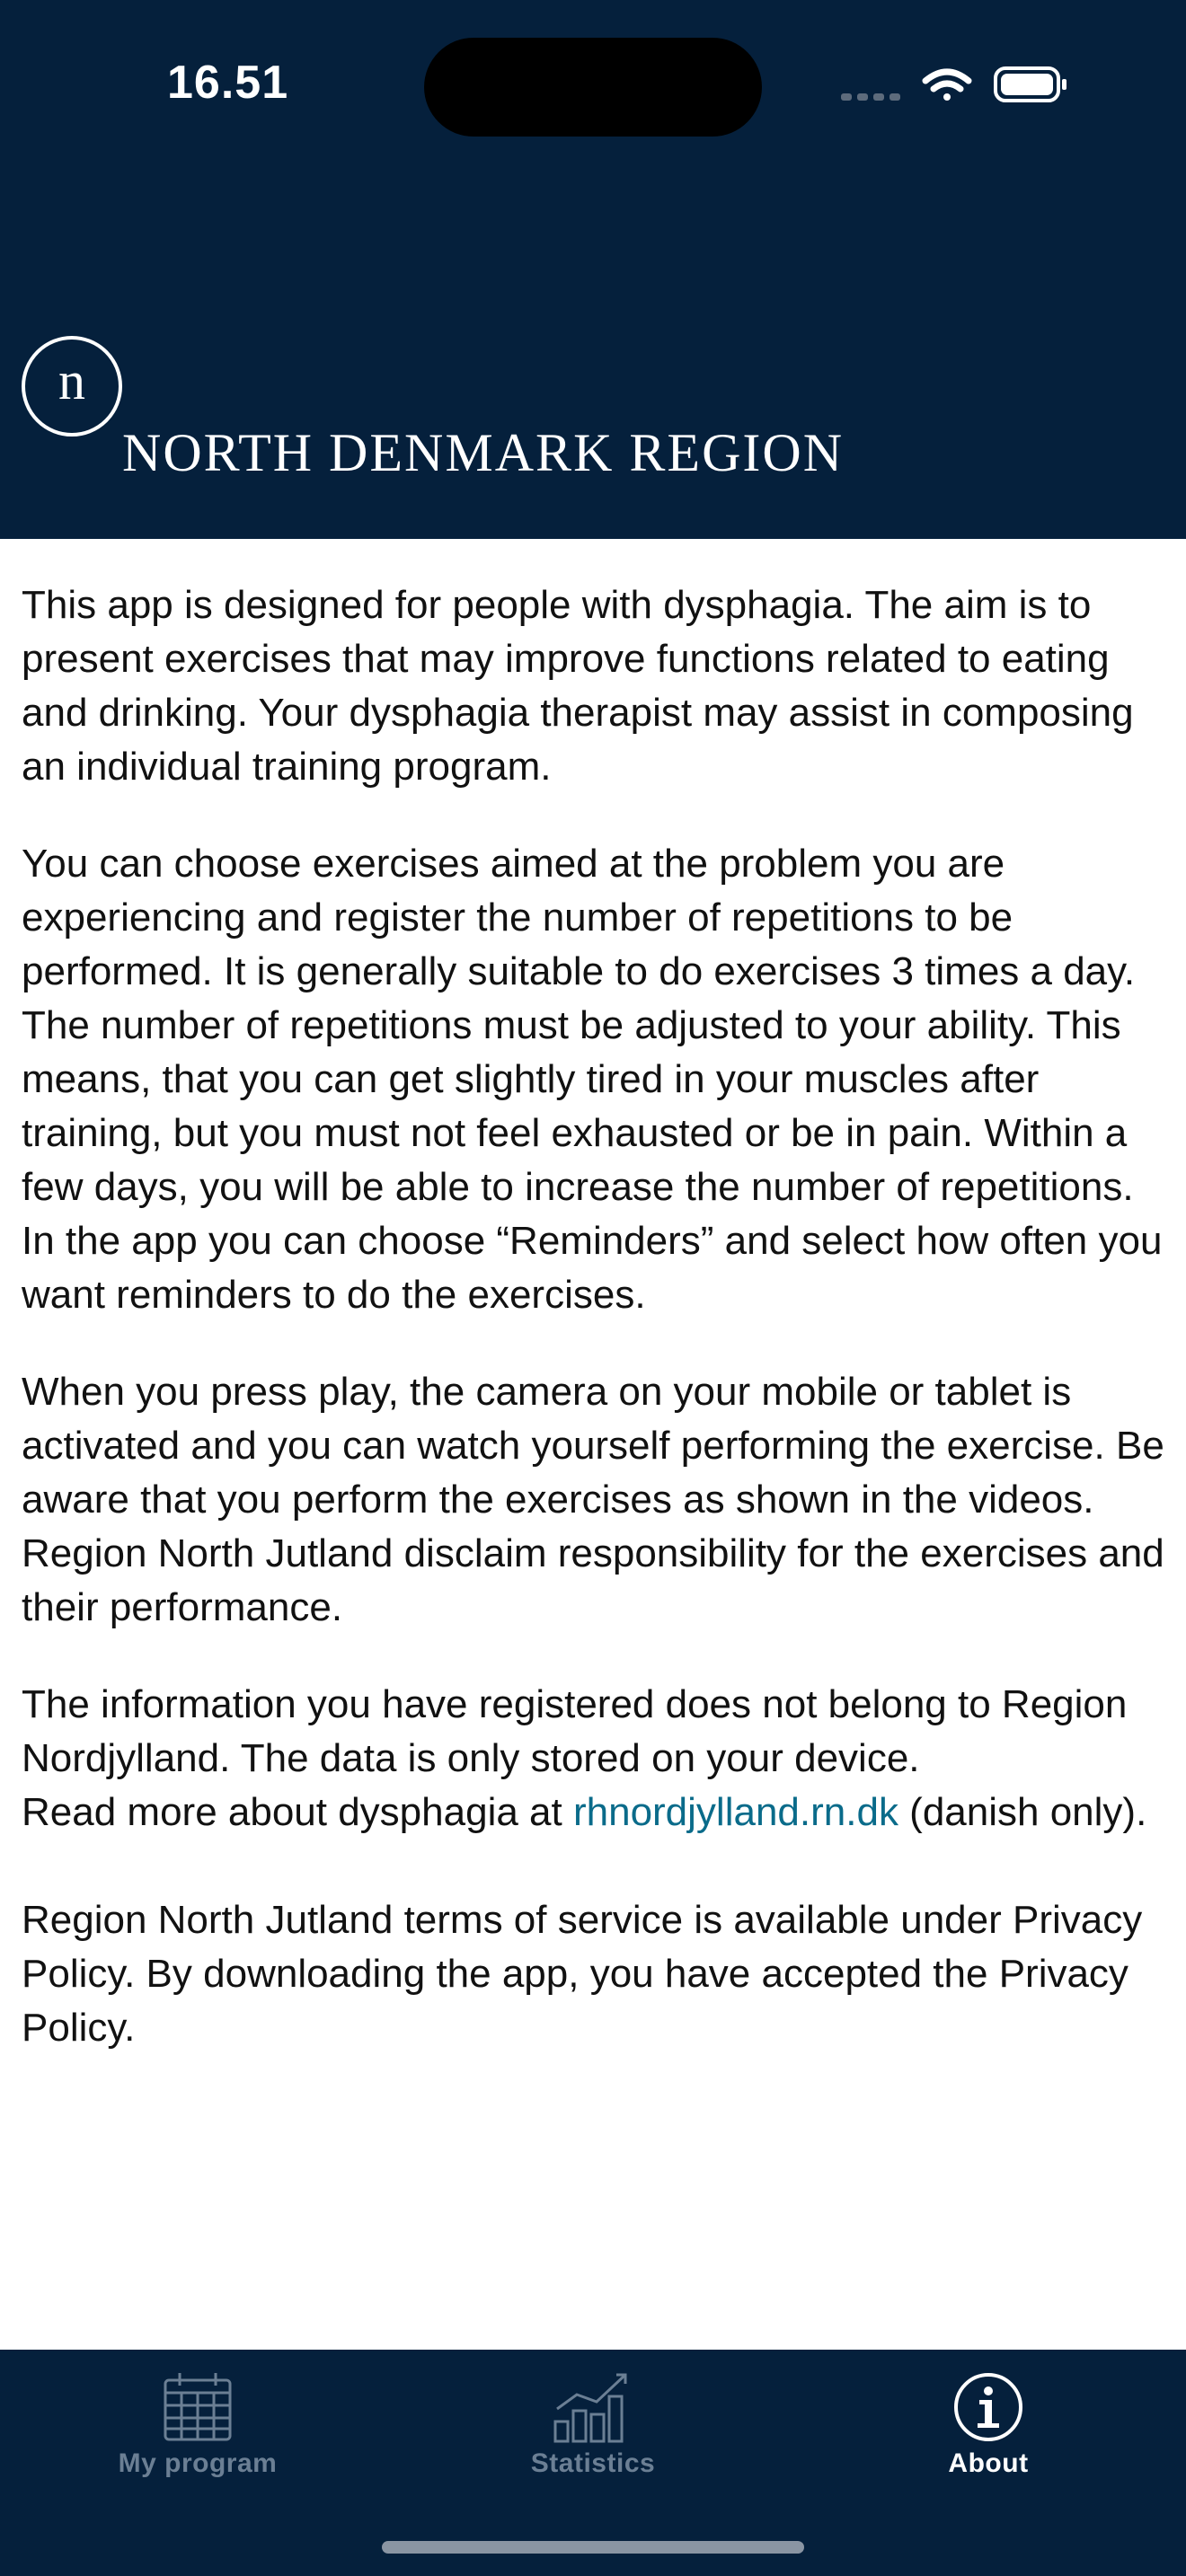 The image size is (1186, 2576). What do you see at coordinates (1030, 84) in the screenshot?
I see `battery-icon` at bounding box center [1030, 84].